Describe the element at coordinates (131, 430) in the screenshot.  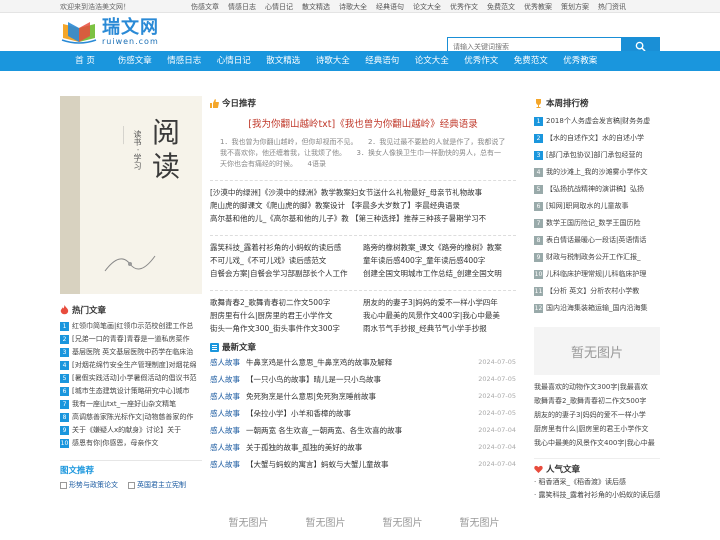
I see `list-item: 9 关于《嫌疑人x的献身》讨论】关于` at that location.